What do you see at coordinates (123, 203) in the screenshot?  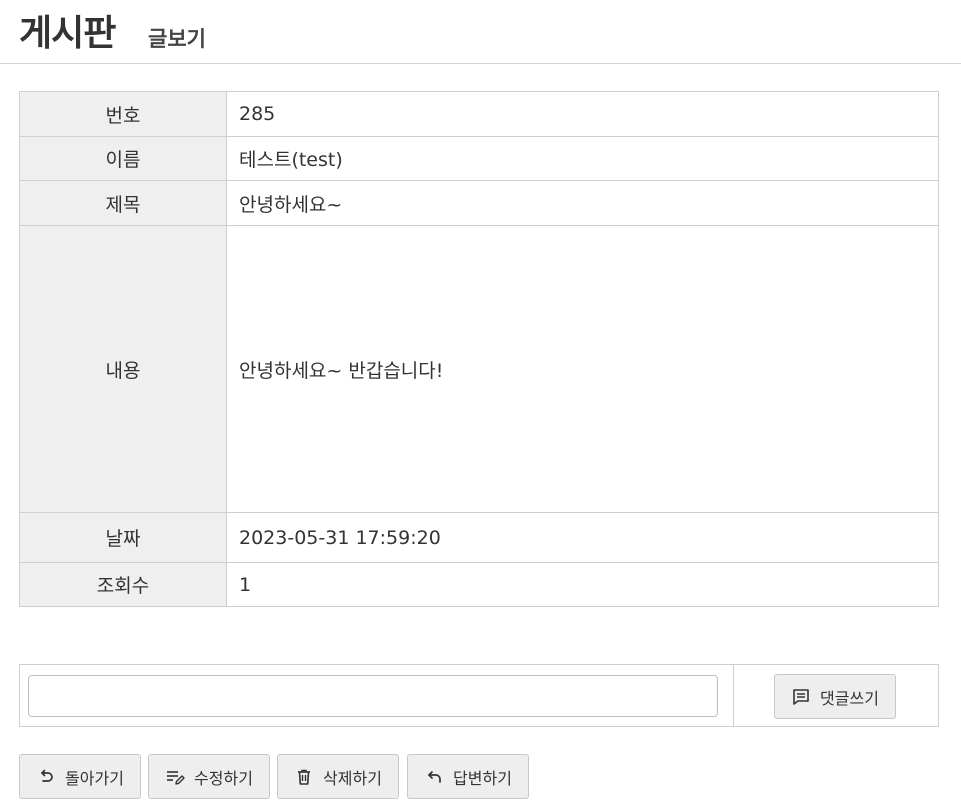 I see `post-subject-label: 제목` at bounding box center [123, 203].